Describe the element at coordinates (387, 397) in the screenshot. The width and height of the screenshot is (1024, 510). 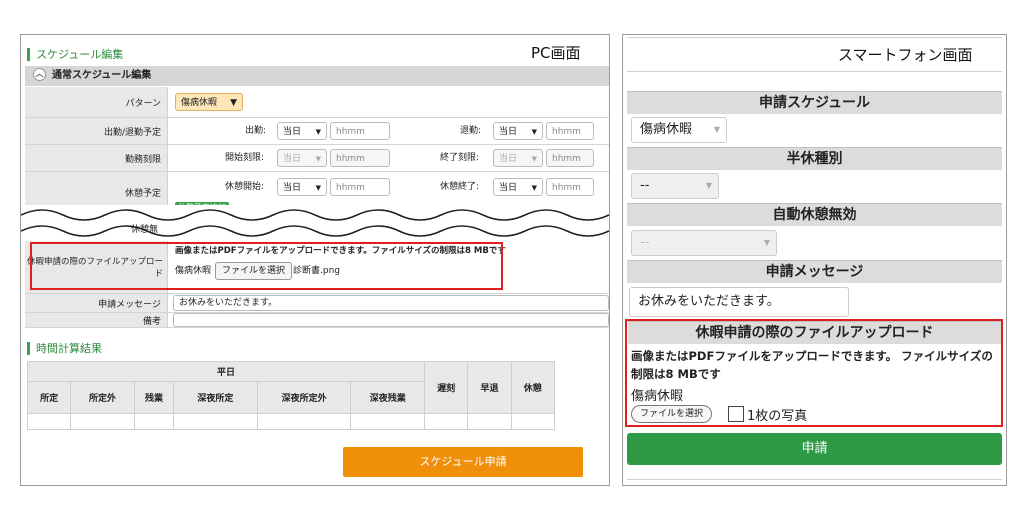
I see `table-header: 深夜残業` at that location.